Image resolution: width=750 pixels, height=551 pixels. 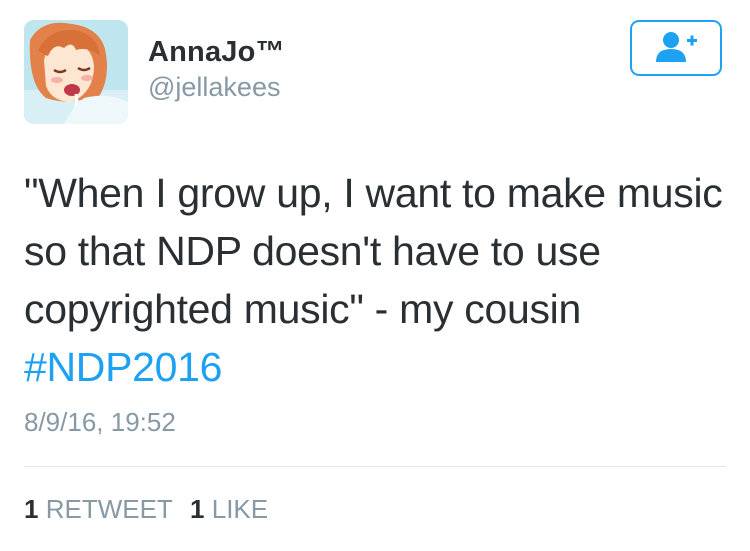 I want to click on hashtag-link: #NDP2016, so click(x=374, y=367).